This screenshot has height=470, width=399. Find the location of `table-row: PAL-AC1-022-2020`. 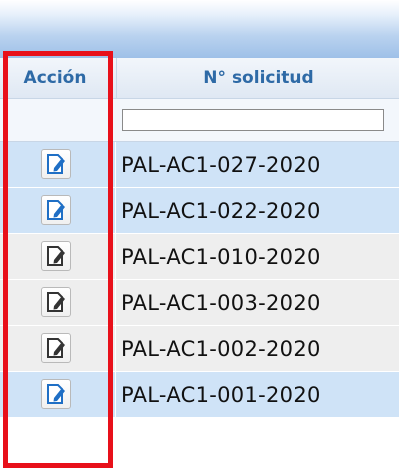

table-row: PAL-AC1-022-2020 is located at coordinates (199, 211).